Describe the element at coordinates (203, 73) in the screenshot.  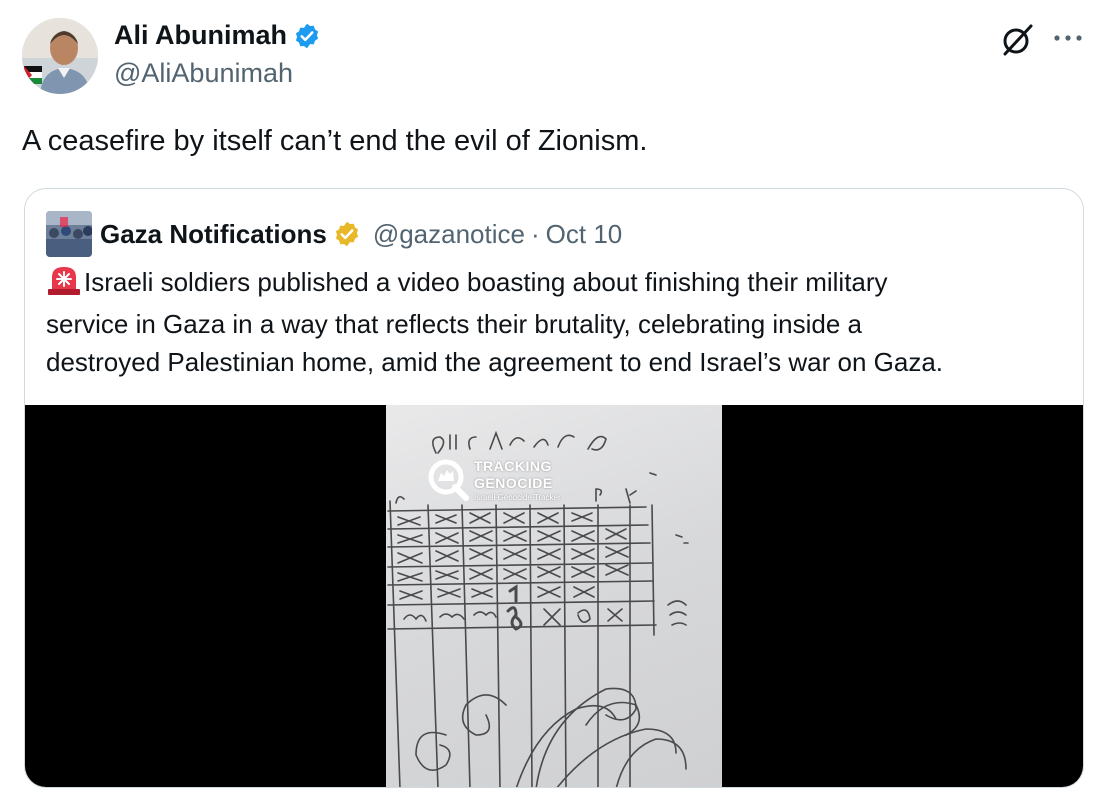
I see `author-handle: @AliAbunimah` at that location.